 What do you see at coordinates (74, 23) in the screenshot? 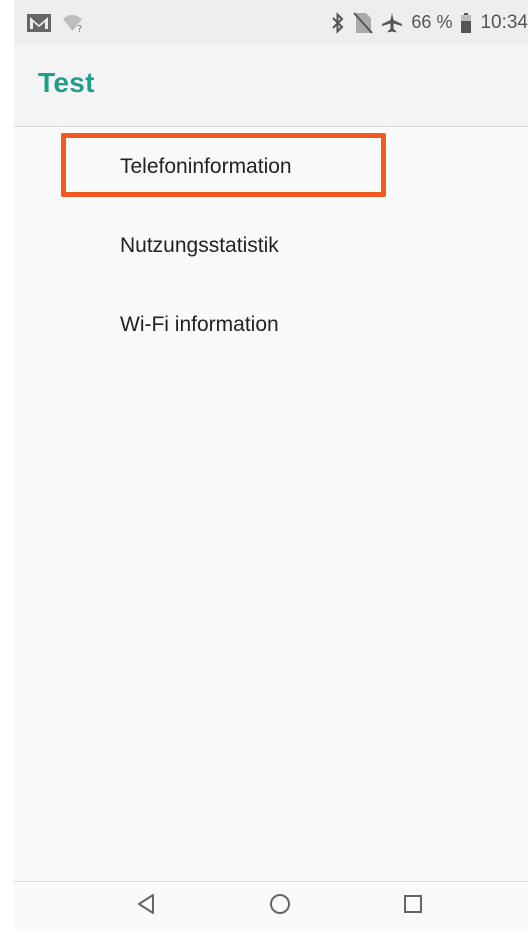
I see `wifi-question-icon: ?` at bounding box center [74, 23].